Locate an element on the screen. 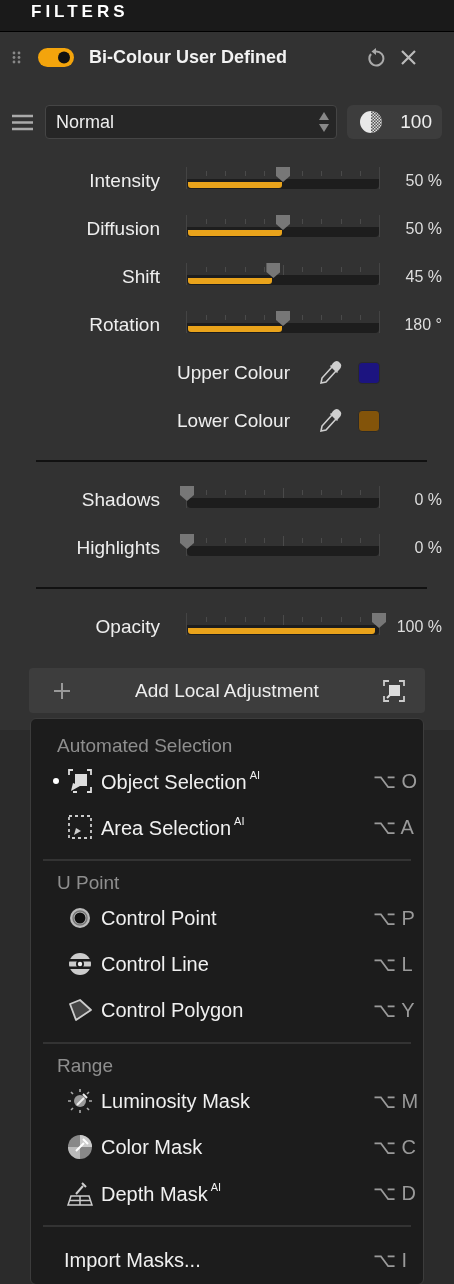 The image size is (454, 1284). add-local-adjustment-button: Add Local Adjustment is located at coordinates (227, 690).